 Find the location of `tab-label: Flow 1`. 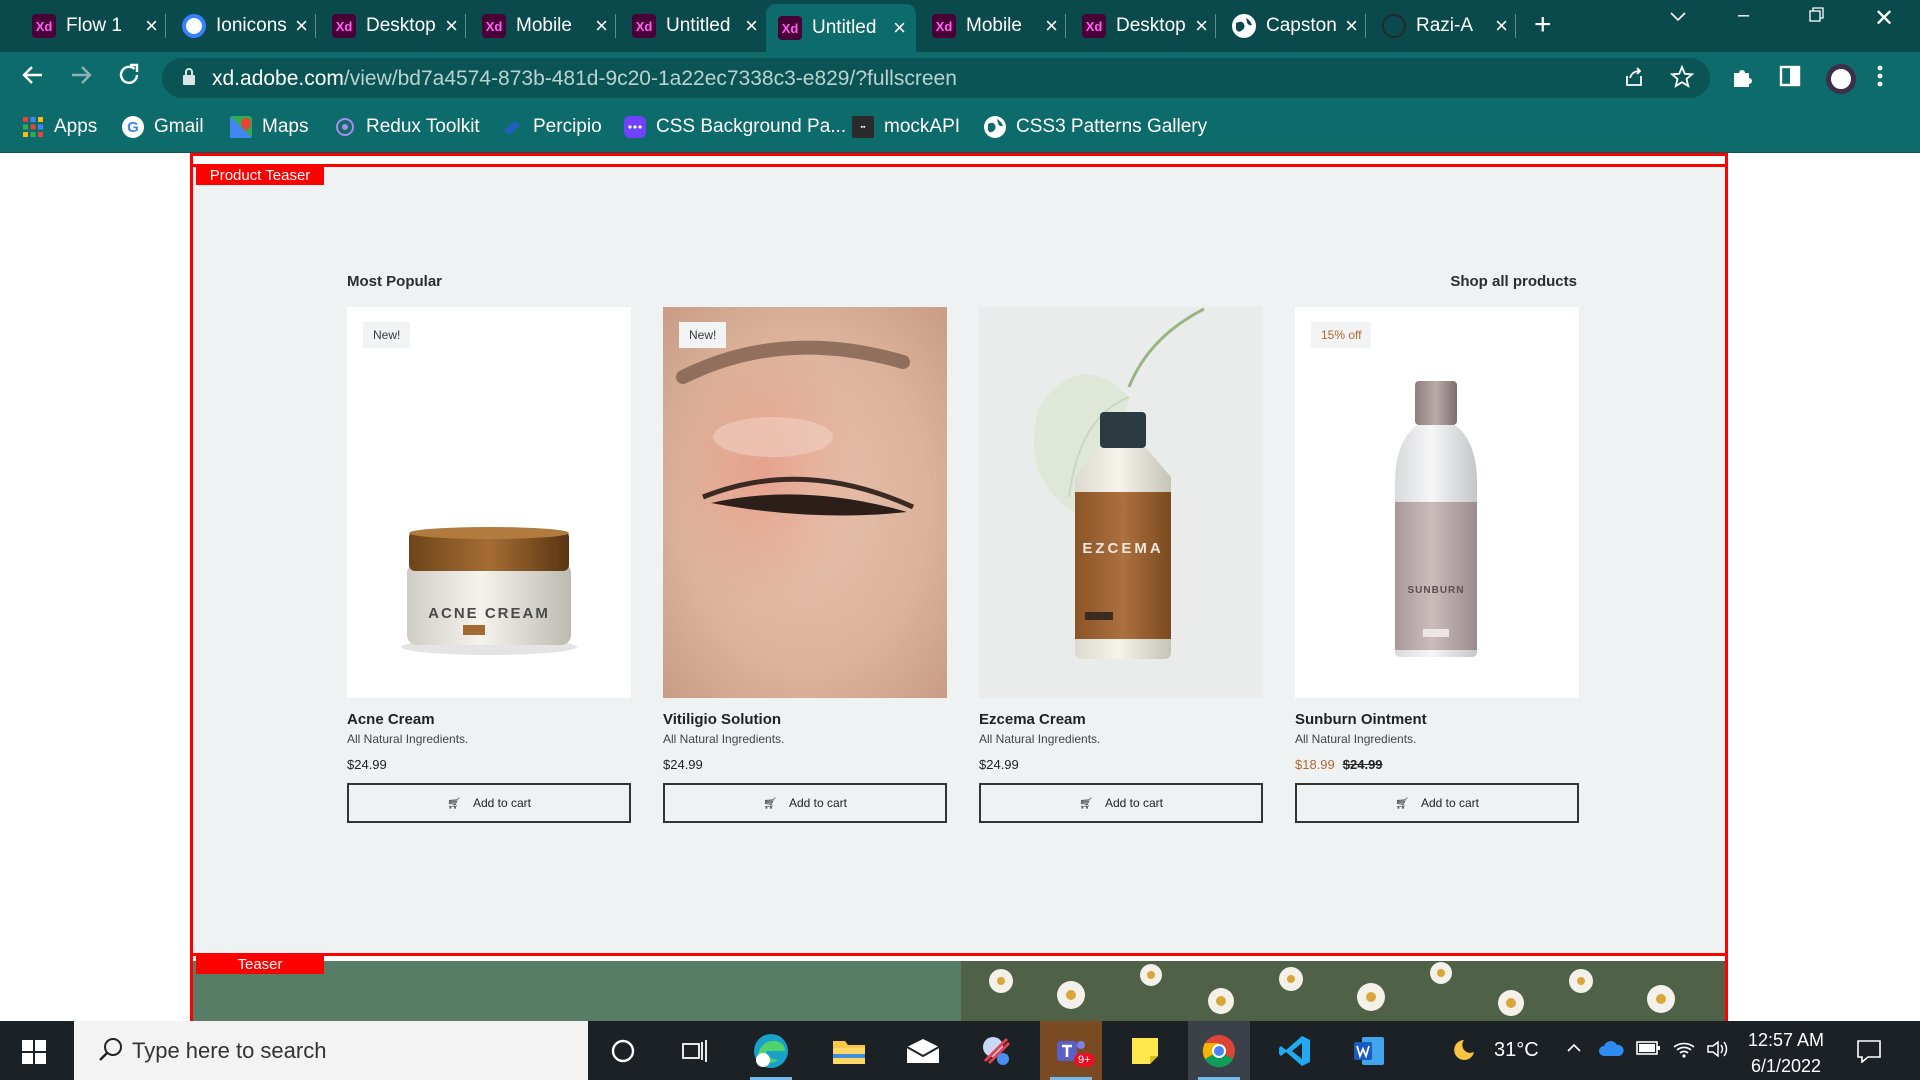

tab-label: Flow 1 is located at coordinates (94, 25).